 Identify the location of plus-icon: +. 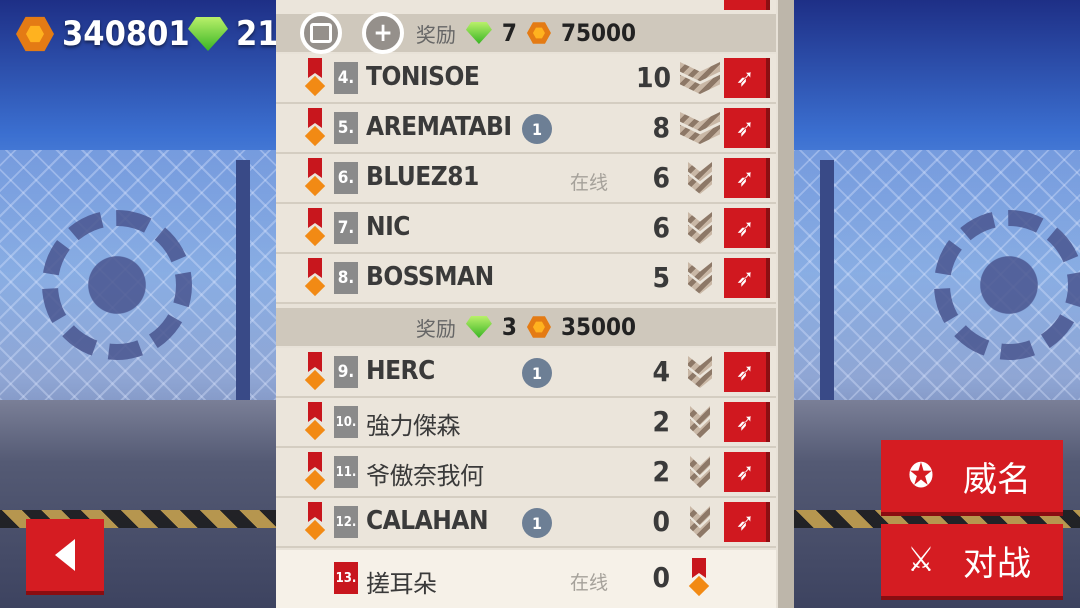
(383, 33).